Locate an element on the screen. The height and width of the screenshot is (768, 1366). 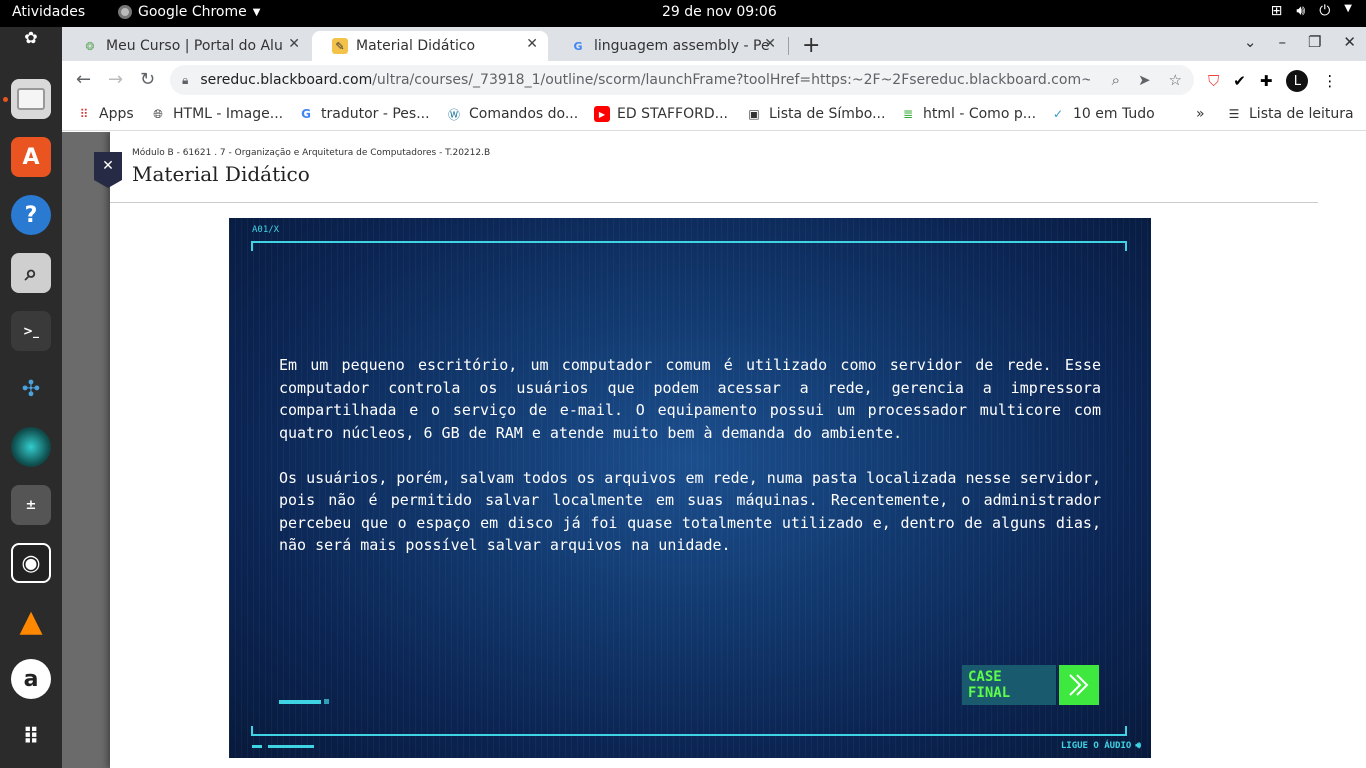
chrome-icon is located at coordinates (125, 12).